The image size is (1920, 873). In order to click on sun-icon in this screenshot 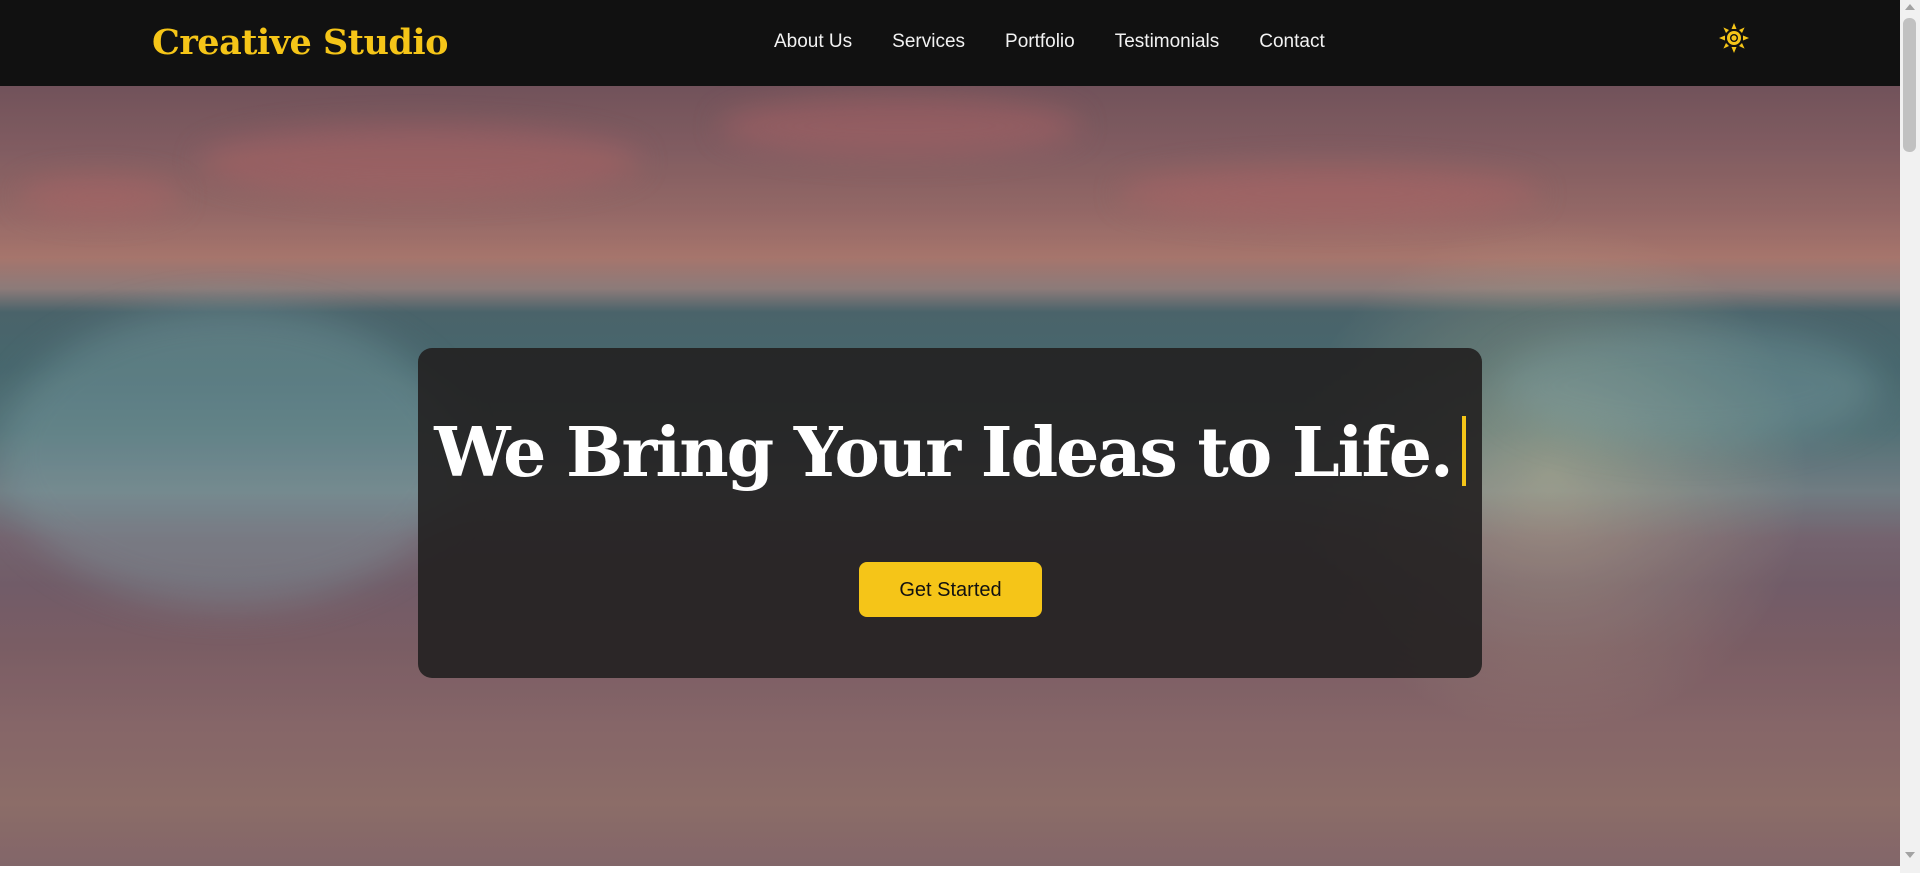, I will do `click(1734, 38)`.